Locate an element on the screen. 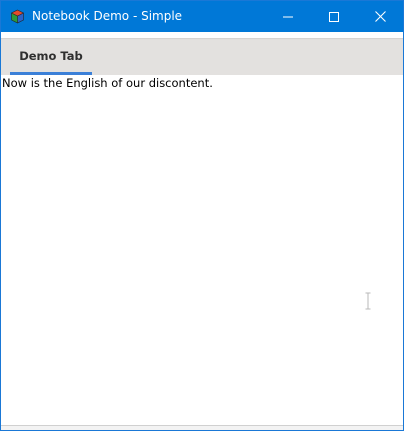 Image resolution: width=404 pixels, height=431 pixels. window-bottom-edge is located at coordinates (202, 427).